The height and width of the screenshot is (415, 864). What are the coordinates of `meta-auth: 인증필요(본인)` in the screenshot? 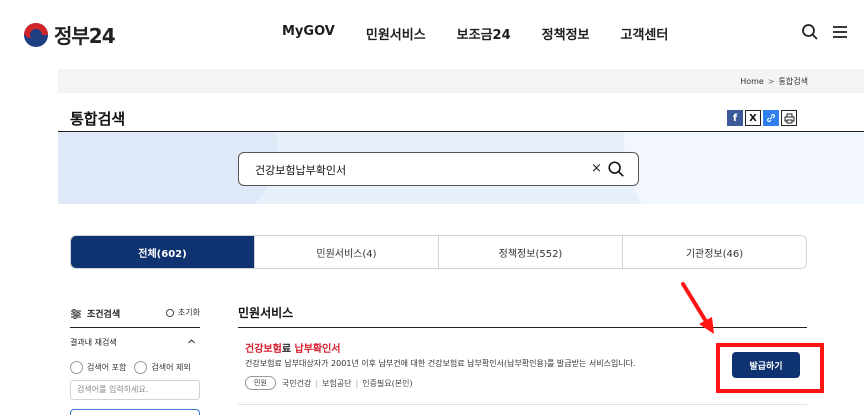 It's located at (387, 383).